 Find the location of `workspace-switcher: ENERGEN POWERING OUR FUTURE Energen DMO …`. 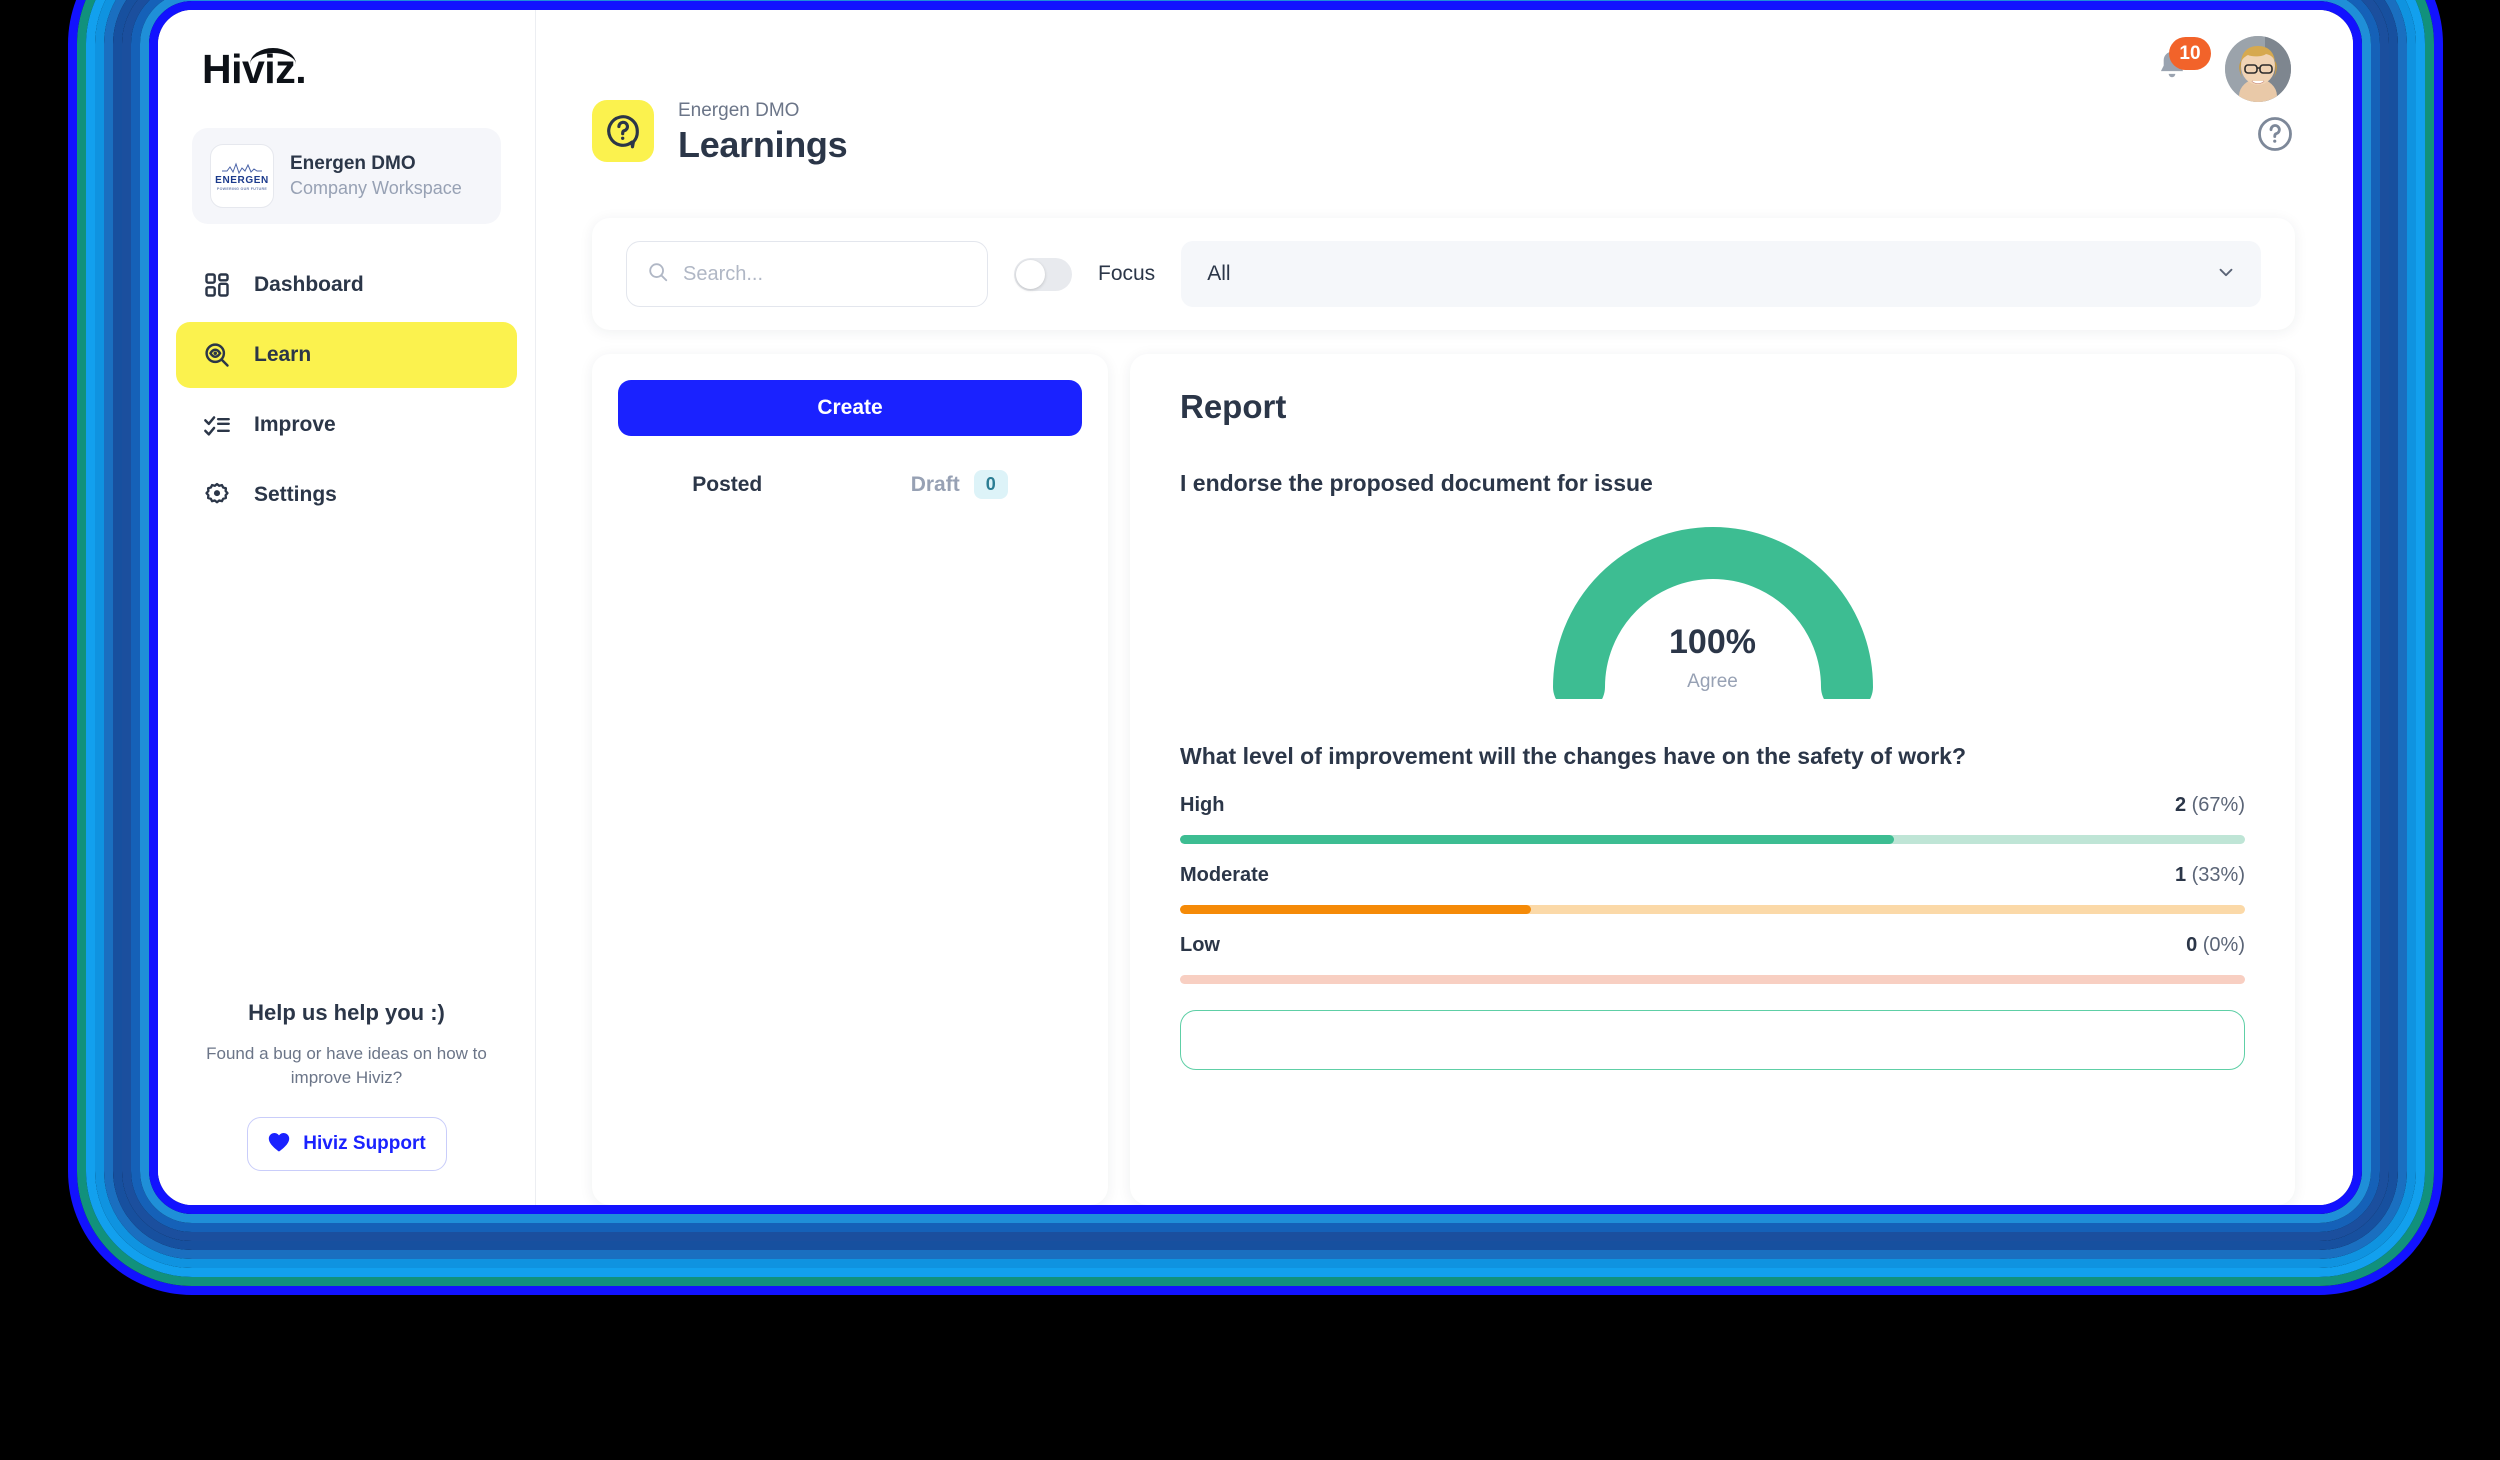

workspace-switcher: ENERGEN POWERING OUR FUTURE Energen DMO … is located at coordinates (346, 176).